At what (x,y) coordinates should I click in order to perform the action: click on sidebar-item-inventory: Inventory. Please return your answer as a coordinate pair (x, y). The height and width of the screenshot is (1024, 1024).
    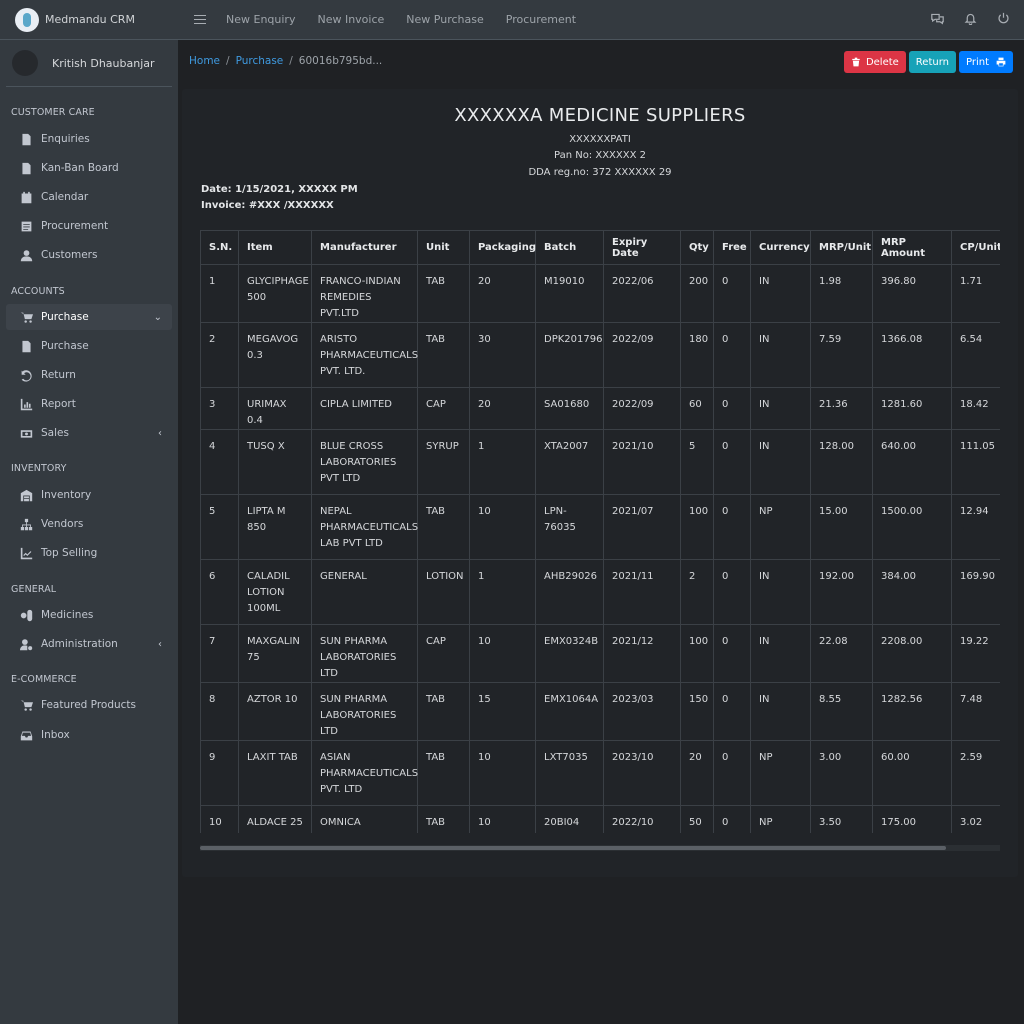
    Looking at the image, I should click on (89, 495).